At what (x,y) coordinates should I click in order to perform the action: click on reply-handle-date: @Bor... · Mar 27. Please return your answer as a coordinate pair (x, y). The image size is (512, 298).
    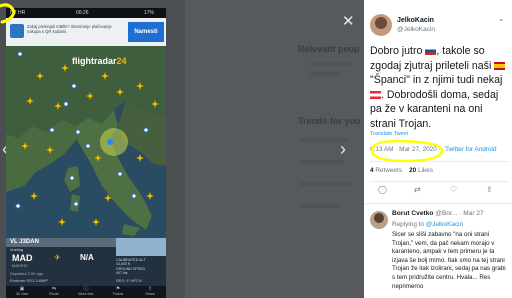
    Looking at the image, I should click on (459, 213).